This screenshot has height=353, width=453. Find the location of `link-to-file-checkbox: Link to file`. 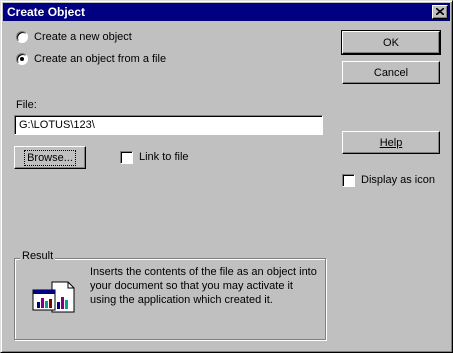

link-to-file-checkbox: Link to file is located at coordinates (154, 157).